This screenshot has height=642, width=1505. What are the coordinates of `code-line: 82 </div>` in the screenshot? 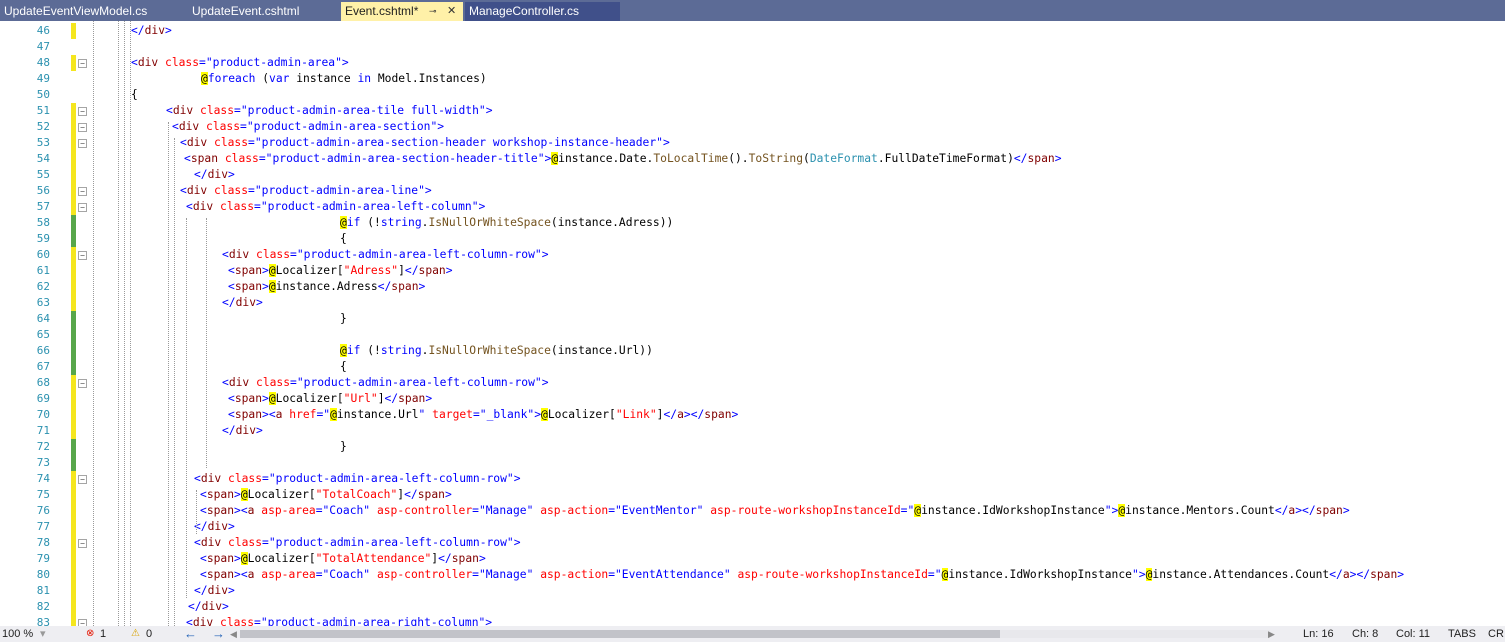 It's located at (752, 607).